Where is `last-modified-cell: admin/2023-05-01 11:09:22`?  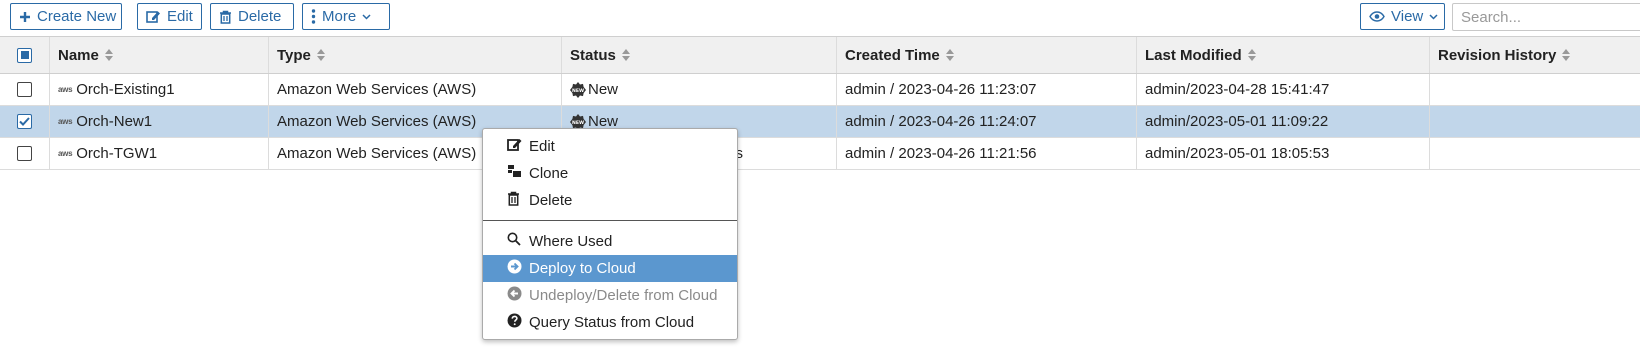
last-modified-cell: admin/2023-05-01 11:09:22 is located at coordinates (1283, 121).